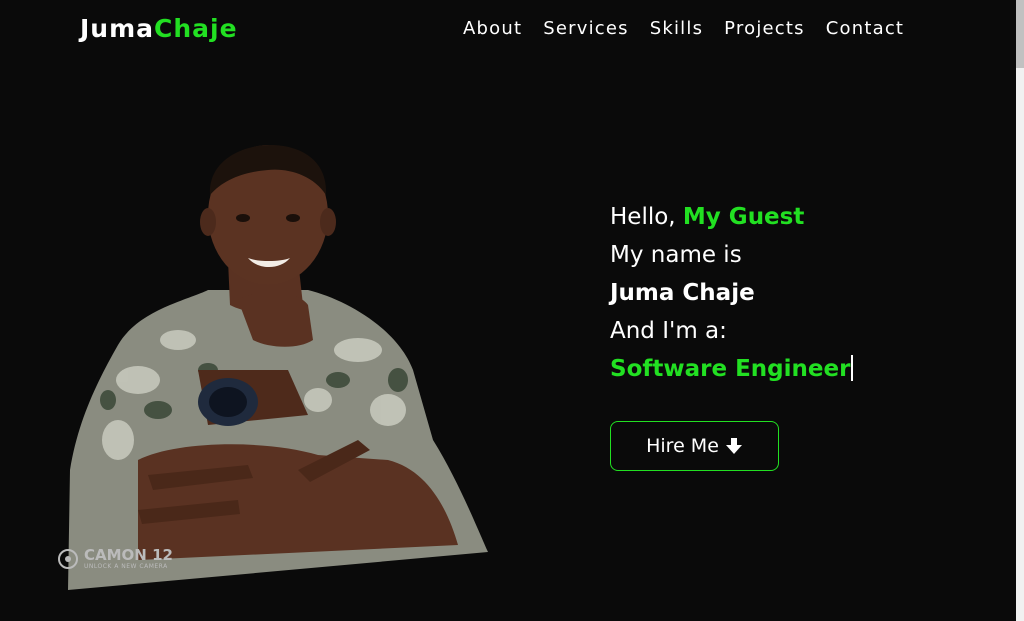 This screenshot has height=621, width=1024. Describe the element at coordinates (865, 28) in the screenshot. I see `nav-contact: Contact` at that location.